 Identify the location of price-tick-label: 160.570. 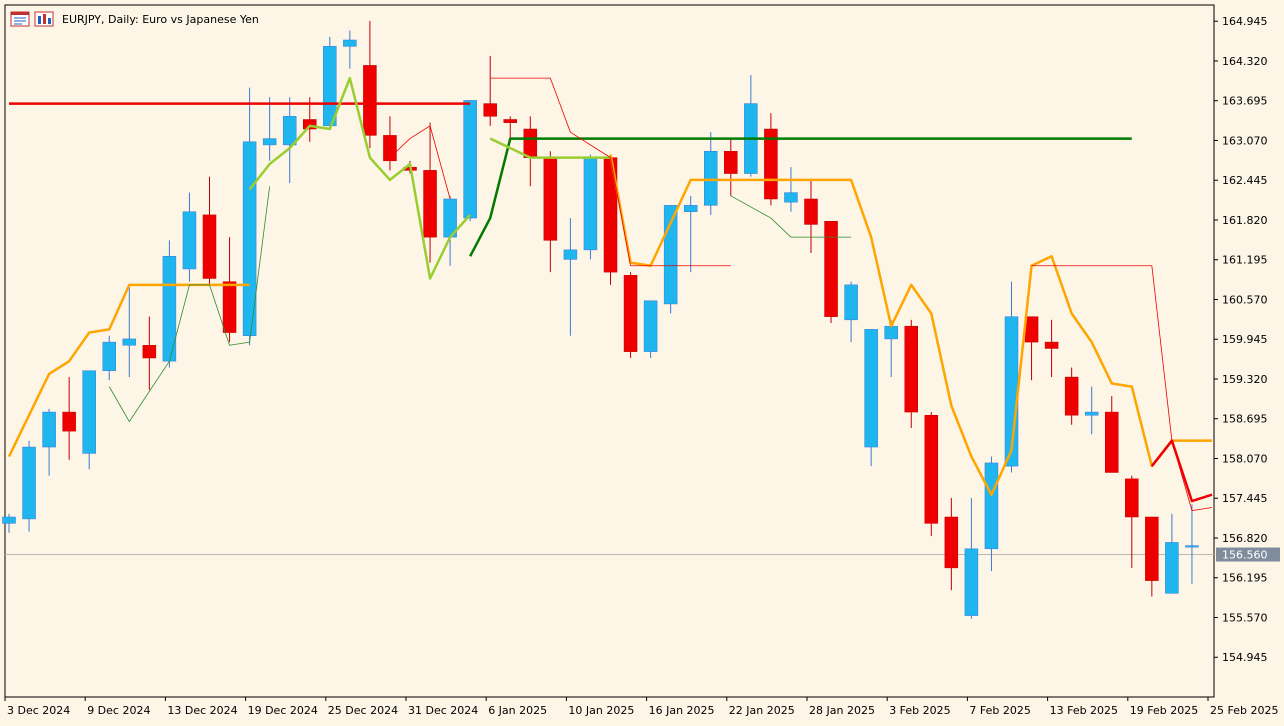
(1245, 299).